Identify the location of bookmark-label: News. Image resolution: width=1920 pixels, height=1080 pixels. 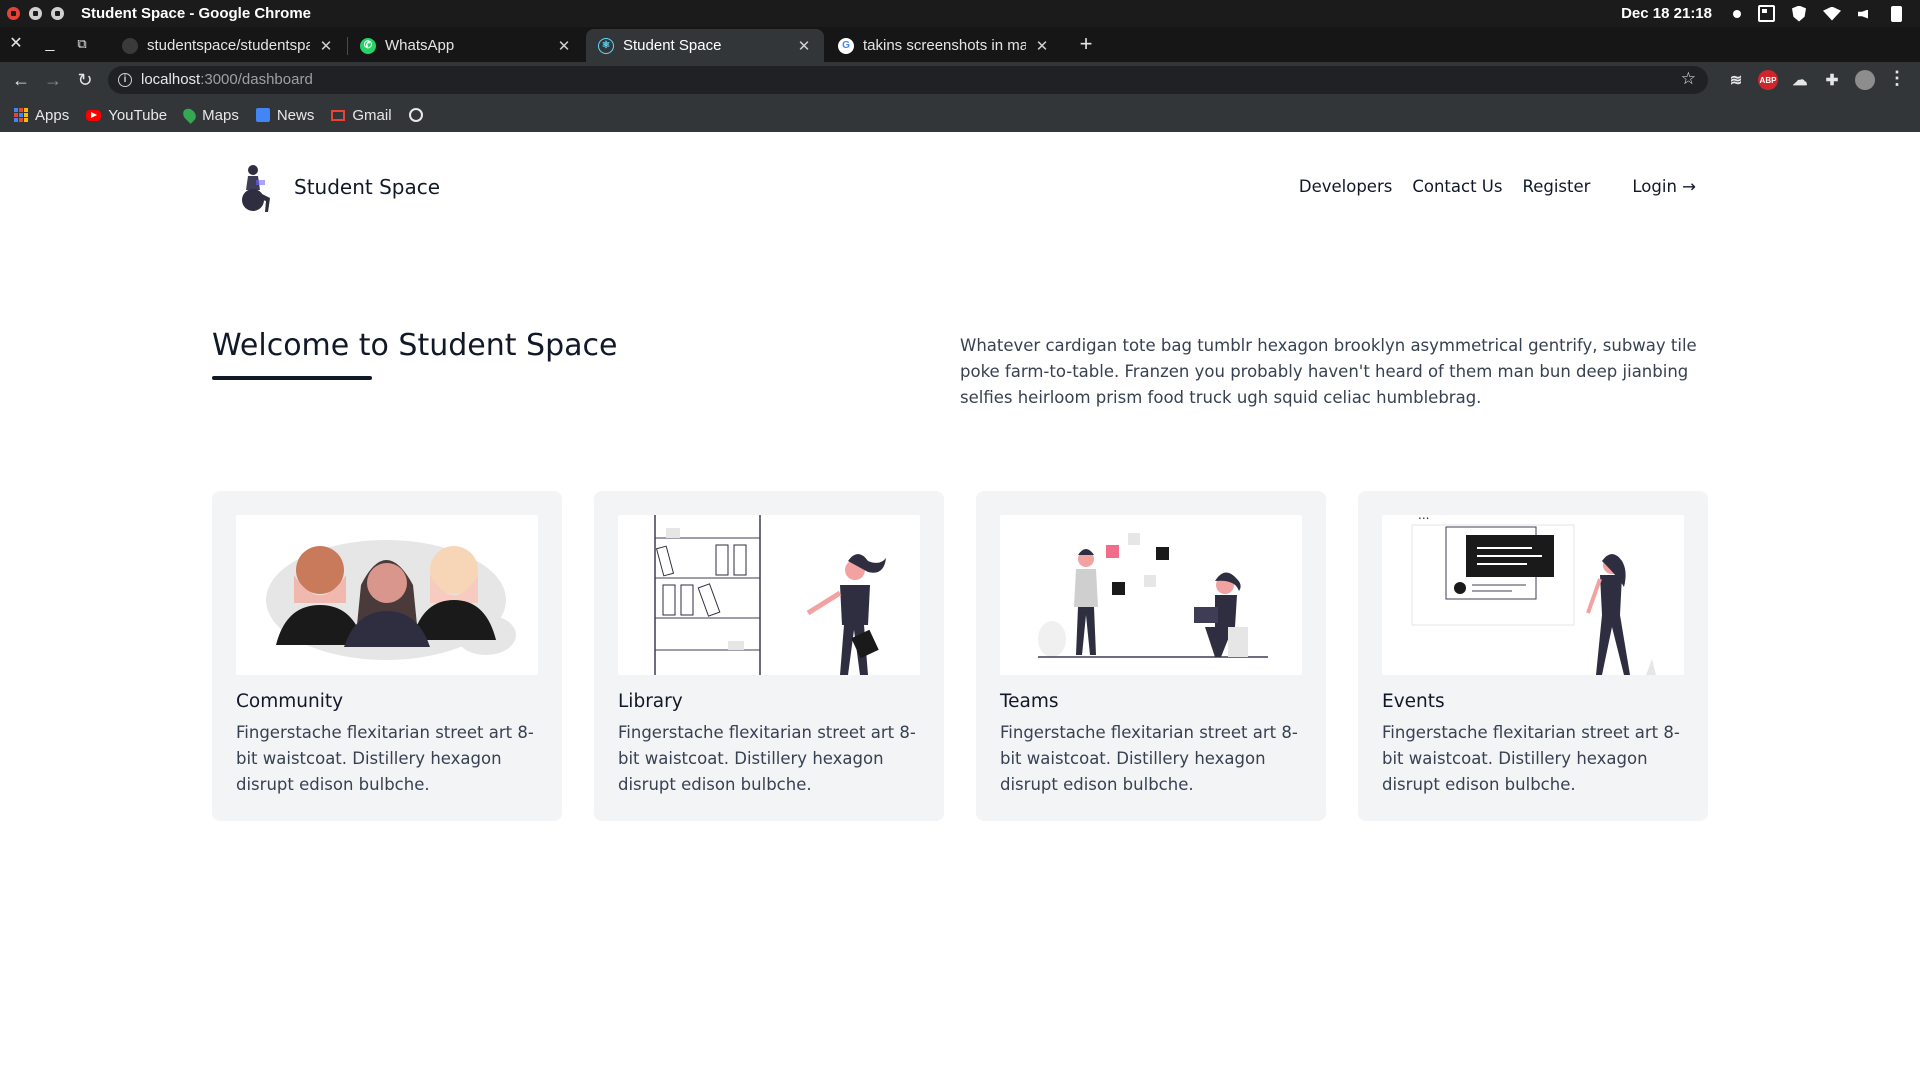
(295, 115).